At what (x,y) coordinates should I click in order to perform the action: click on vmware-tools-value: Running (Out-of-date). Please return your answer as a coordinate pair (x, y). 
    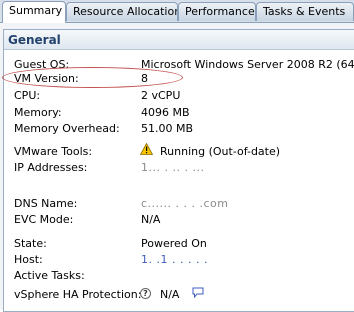
    Looking at the image, I should click on (220, 151).